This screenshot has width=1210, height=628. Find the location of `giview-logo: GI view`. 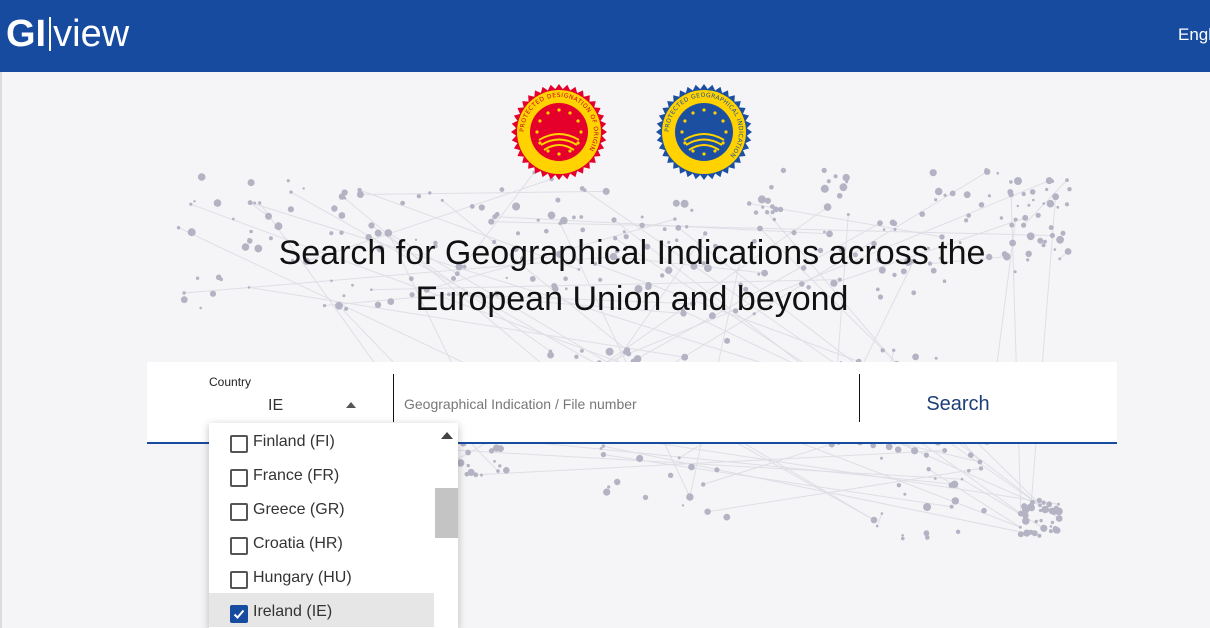

giview-logo: GI view is located at coordinates (67, 34).